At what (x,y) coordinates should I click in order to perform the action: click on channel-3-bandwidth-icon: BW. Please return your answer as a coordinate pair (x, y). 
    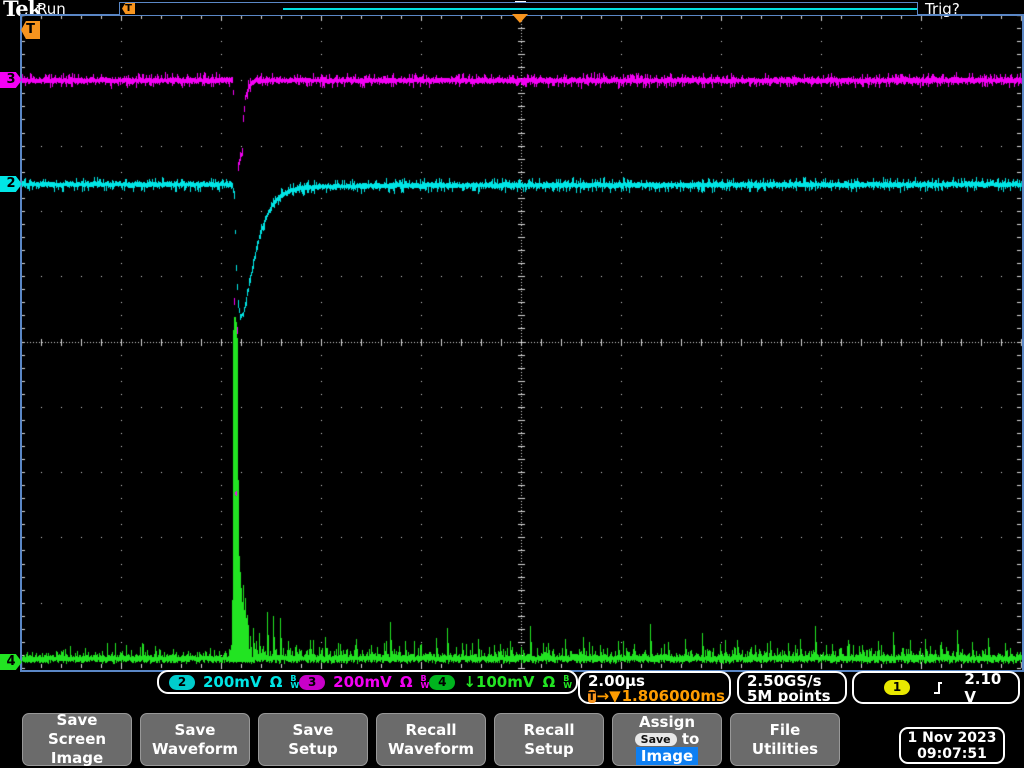
    Looking at the image, I should click on (425, 682).